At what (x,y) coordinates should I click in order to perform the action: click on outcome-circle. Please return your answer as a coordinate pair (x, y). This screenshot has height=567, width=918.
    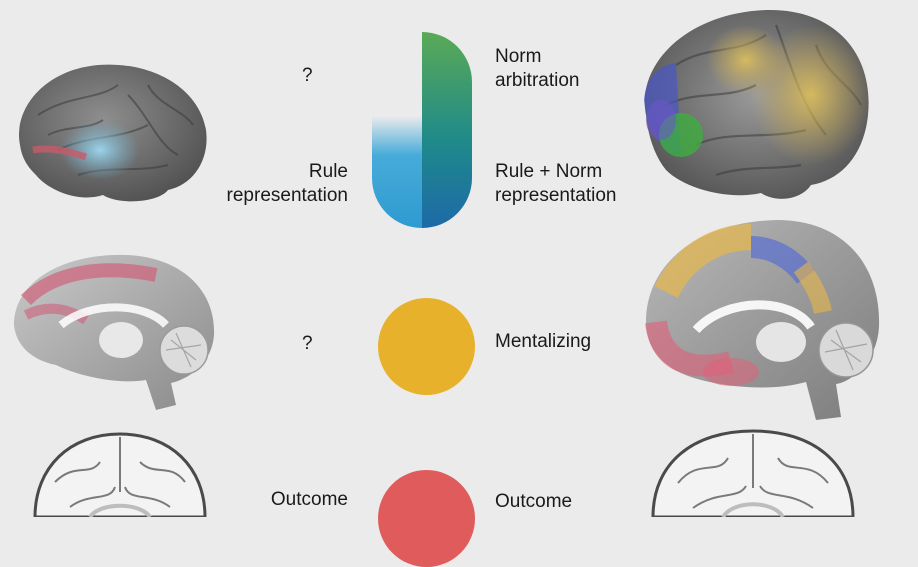
    Looking at the image, I should click on (426, 518).